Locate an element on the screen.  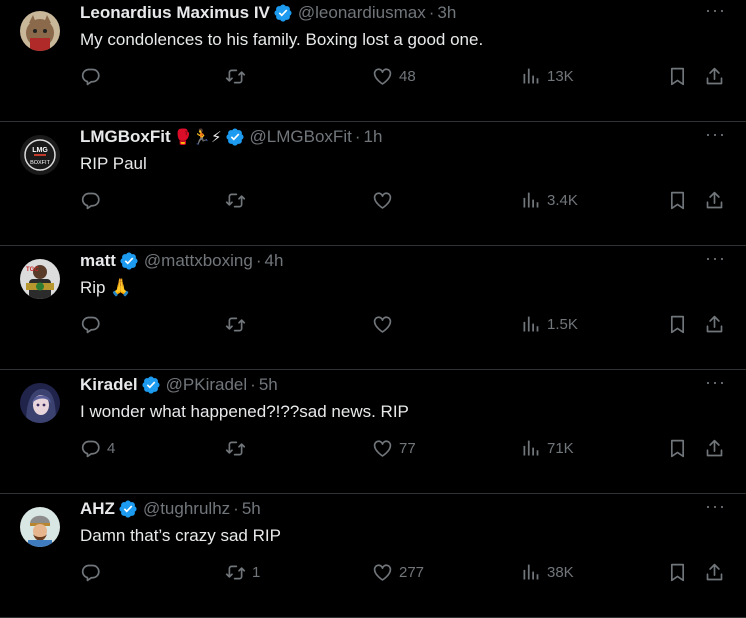
timestamp: 4h is located at coordinates (274, 261).